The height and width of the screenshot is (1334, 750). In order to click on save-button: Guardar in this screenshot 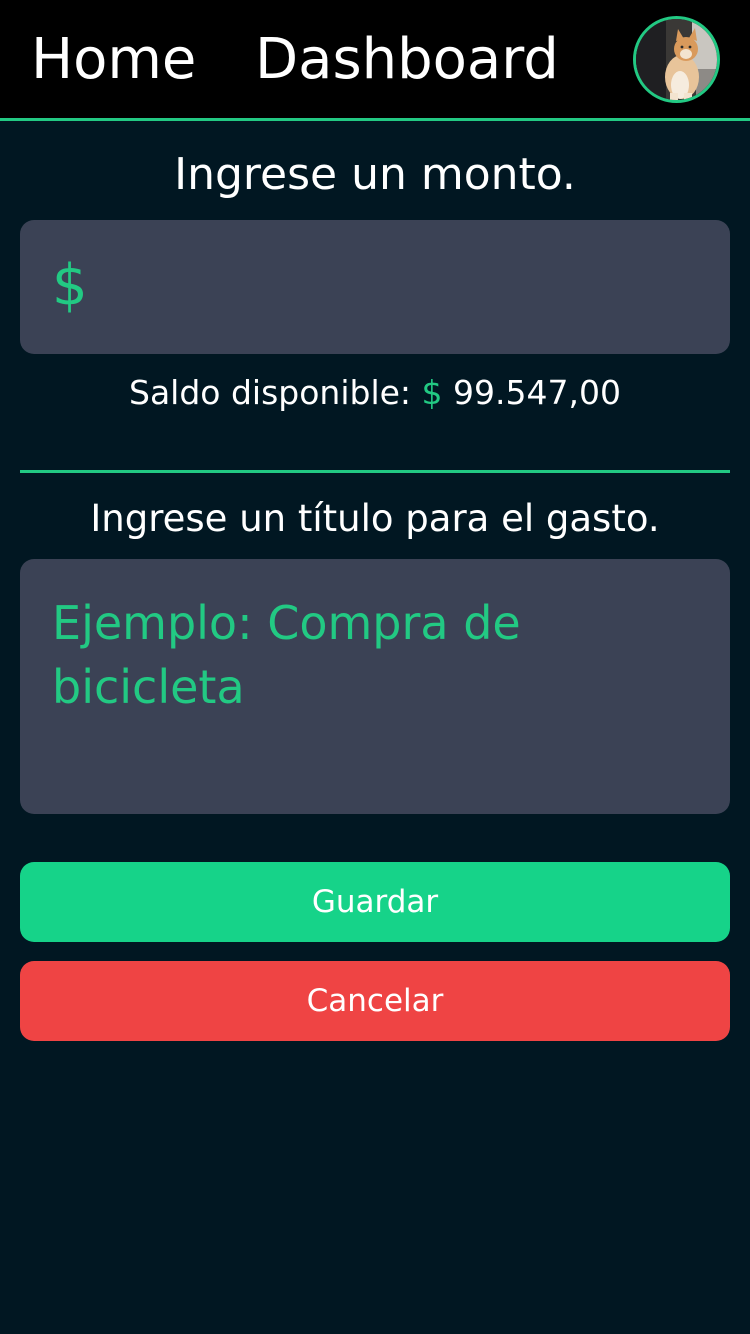, I will do `click(375, 902)`.